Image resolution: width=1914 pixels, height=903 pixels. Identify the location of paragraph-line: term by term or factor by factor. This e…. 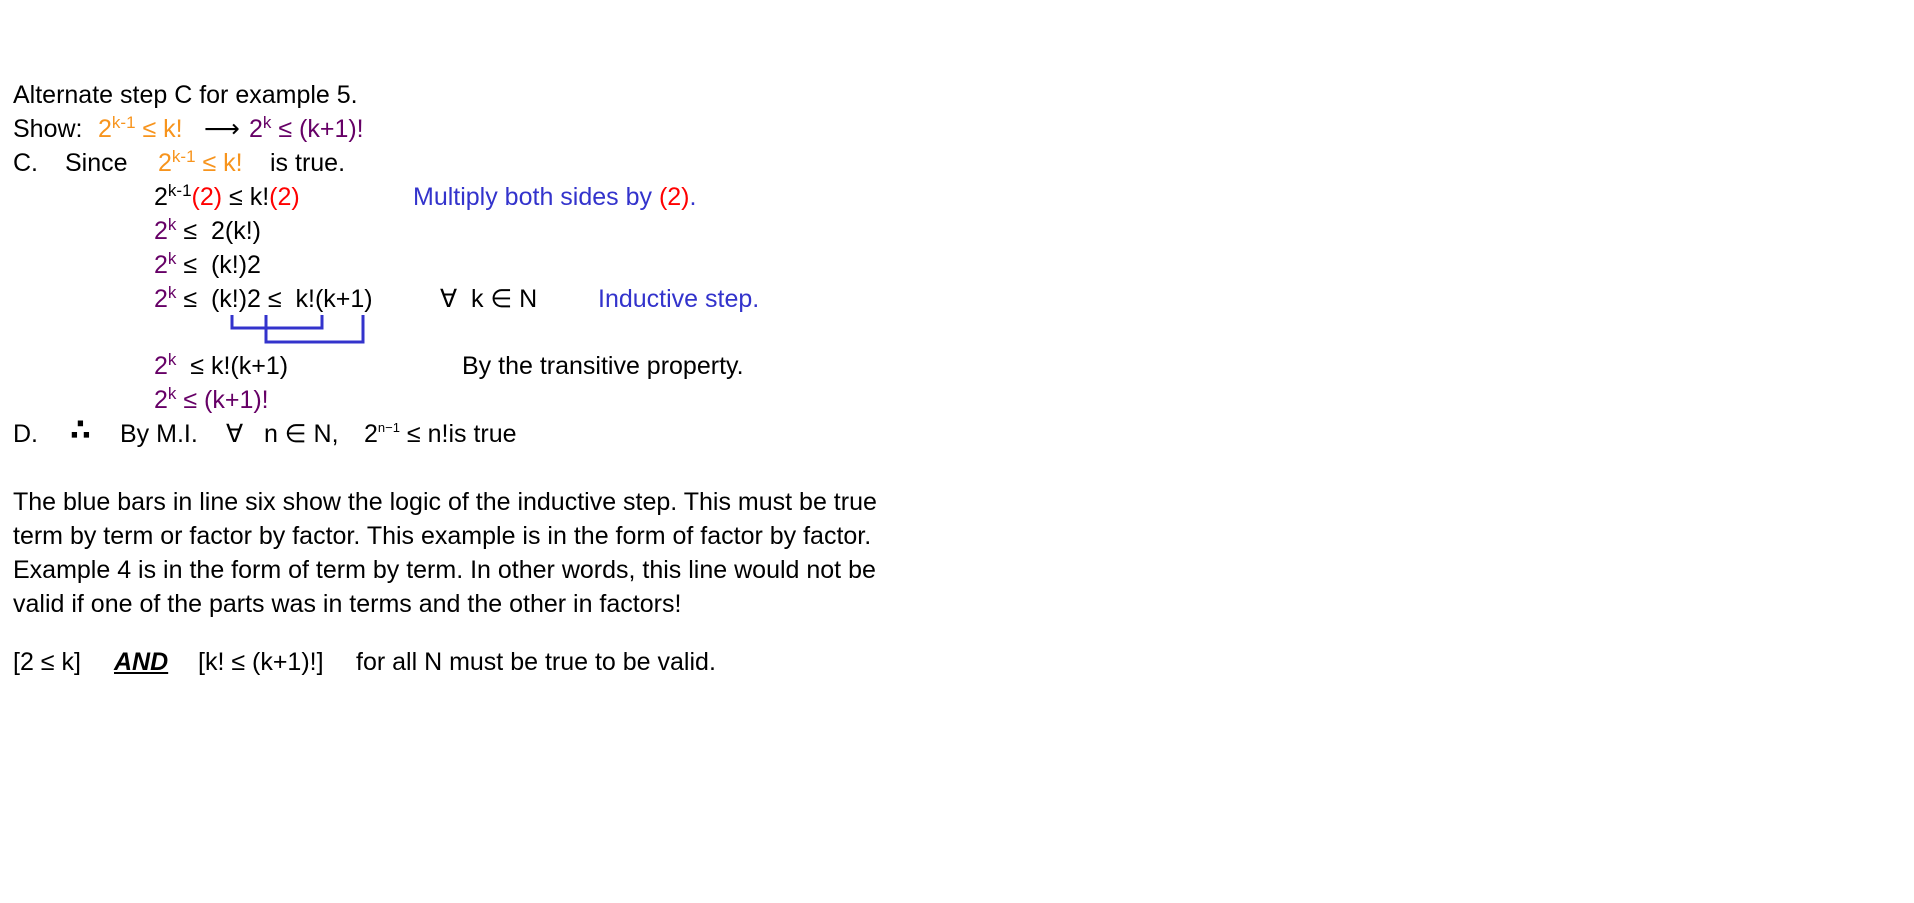
(442, 536).